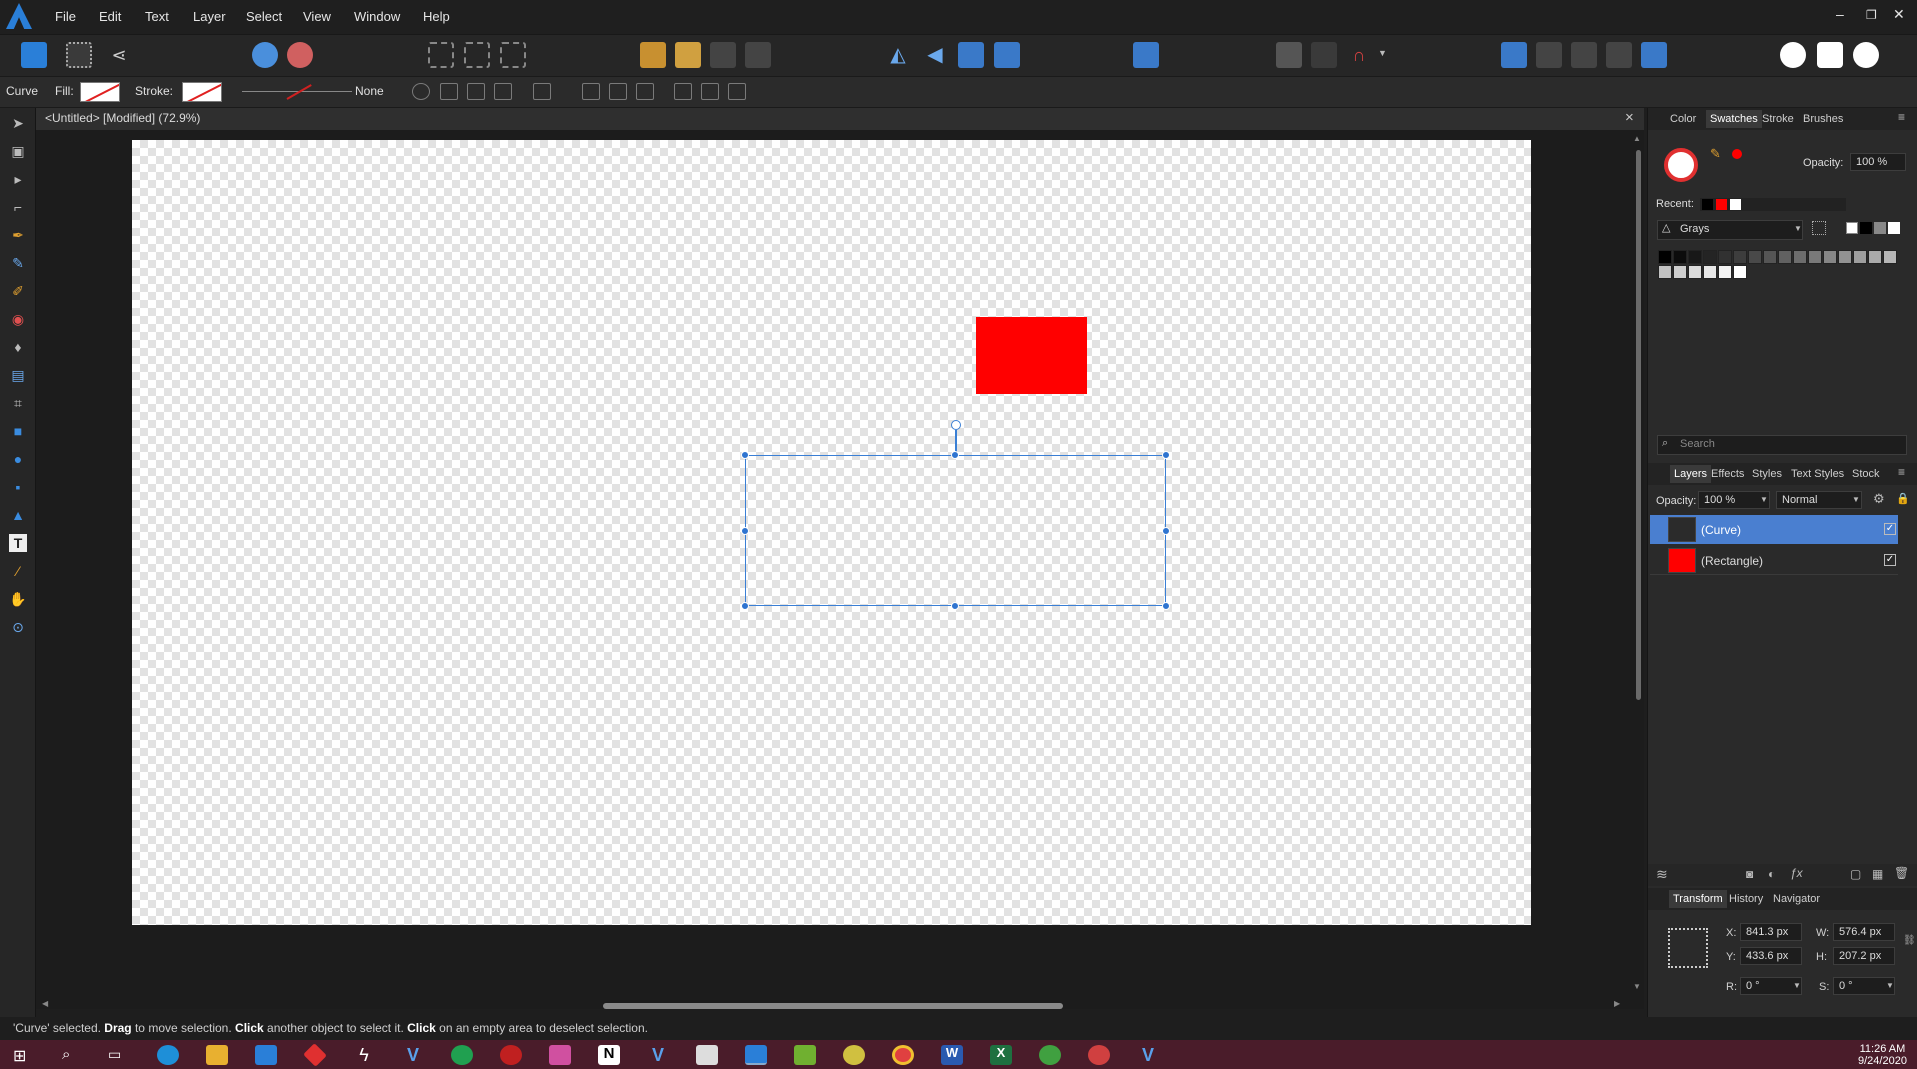 The image size is (1917, 1069). I want to click on app-green-icon, so click(805, 1055).